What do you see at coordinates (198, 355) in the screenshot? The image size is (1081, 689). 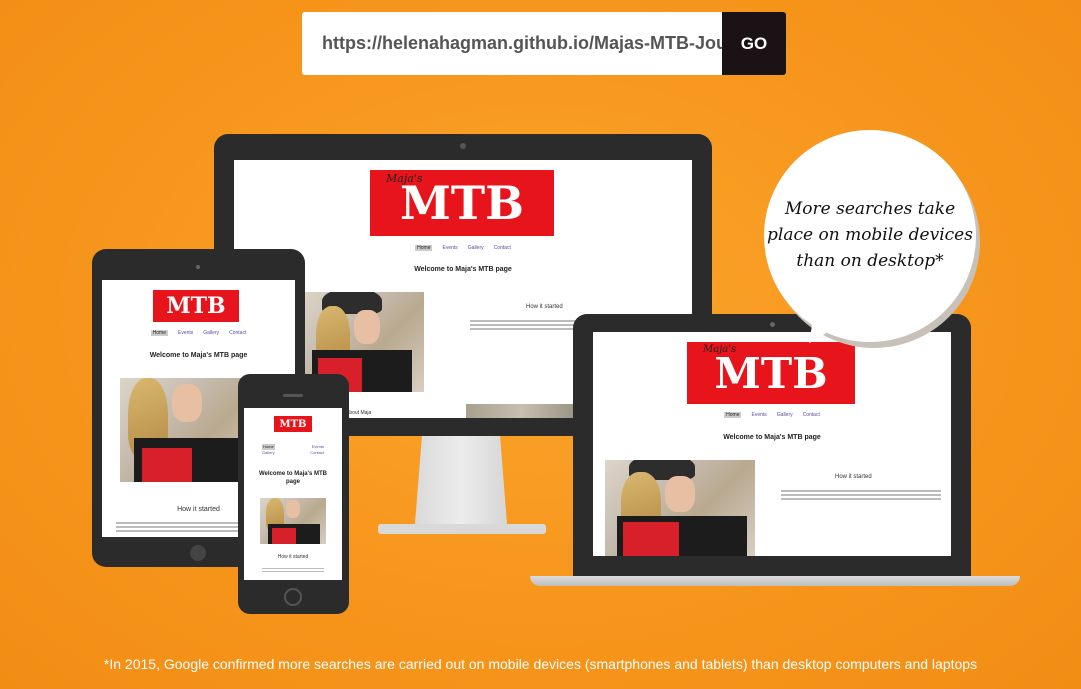 I see `tablet-welcome: Welcome to Maja's MTB page` at bounding box center [198, 355].